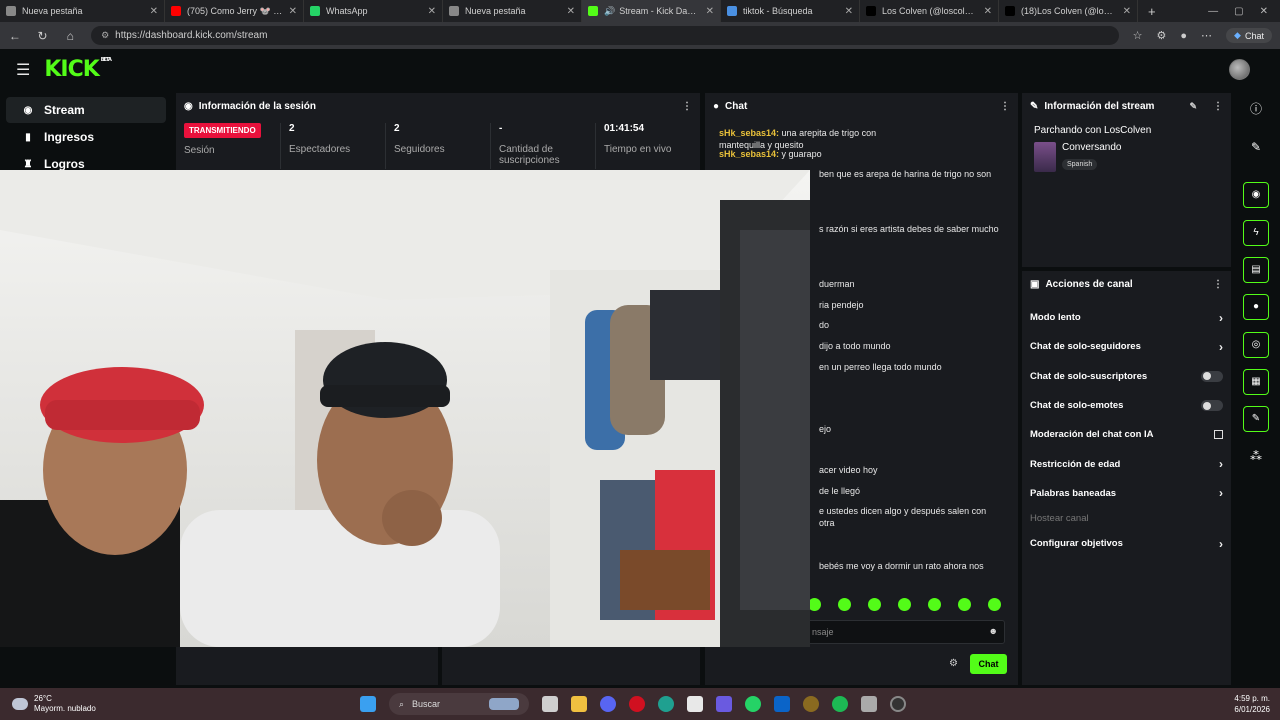 This screenshot has width=1280, height=720. Describe the element at coordinates (1126, 376) in the screenshot. I see `channel-action-item: Chat de solo-suscriptores` at that location.